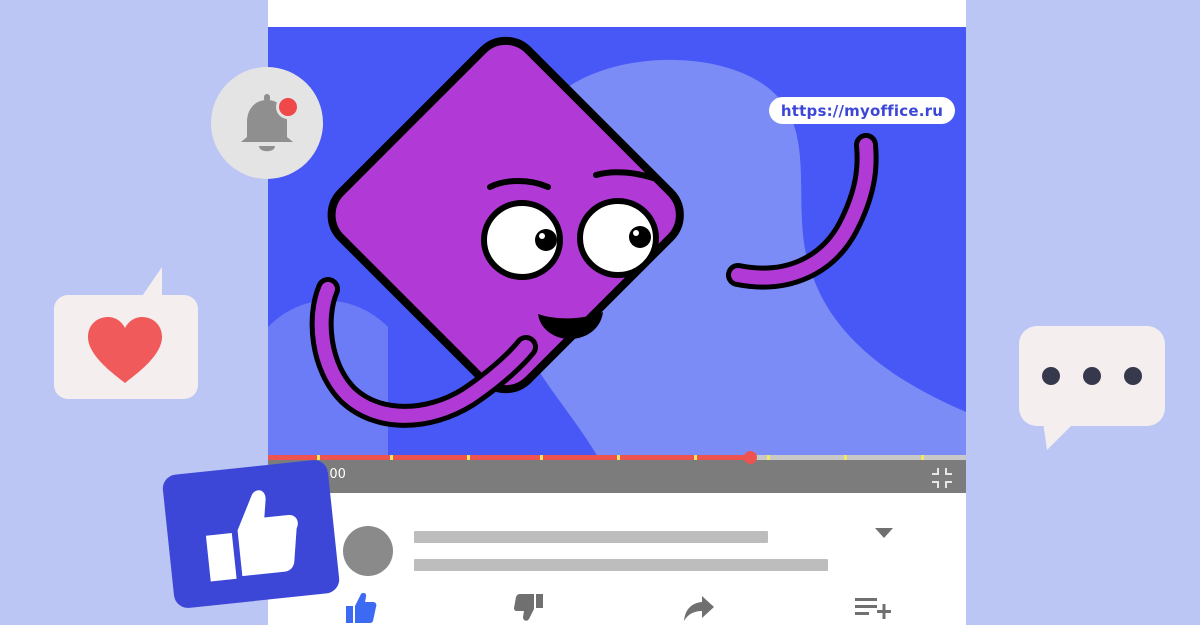  I want to click on thumbs-up-badge-icon, so click(251, 534).